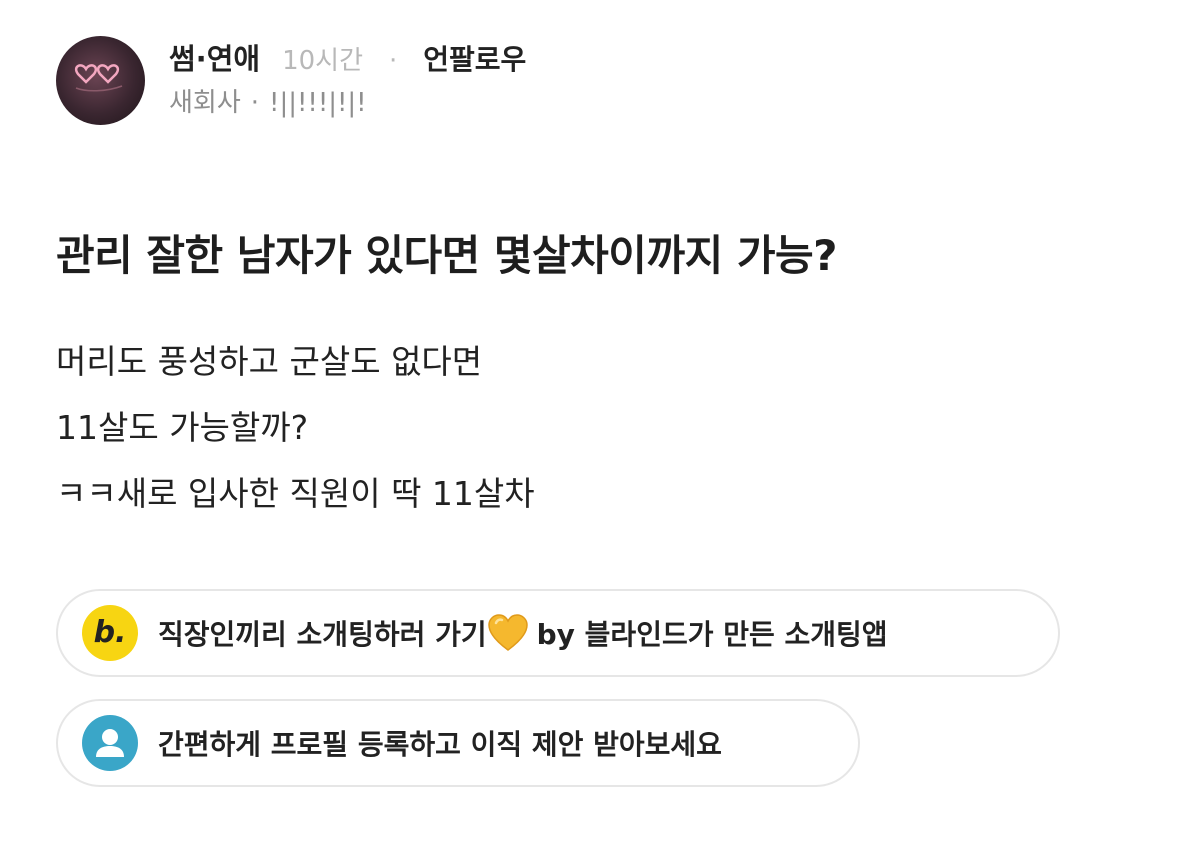 This screenshot has height=848, width=1200. Describe the element at coordinates (507, 632) in the screenshot. I see `yellow-heart-icon` at that location.